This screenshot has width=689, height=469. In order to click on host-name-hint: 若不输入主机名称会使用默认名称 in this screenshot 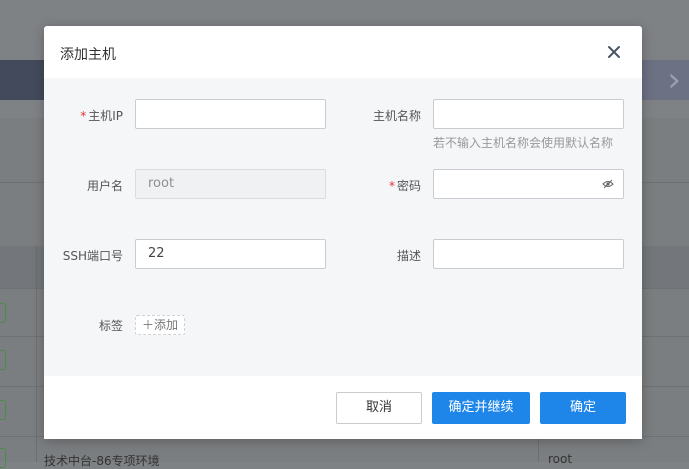, I will do `click(523, 143)`.